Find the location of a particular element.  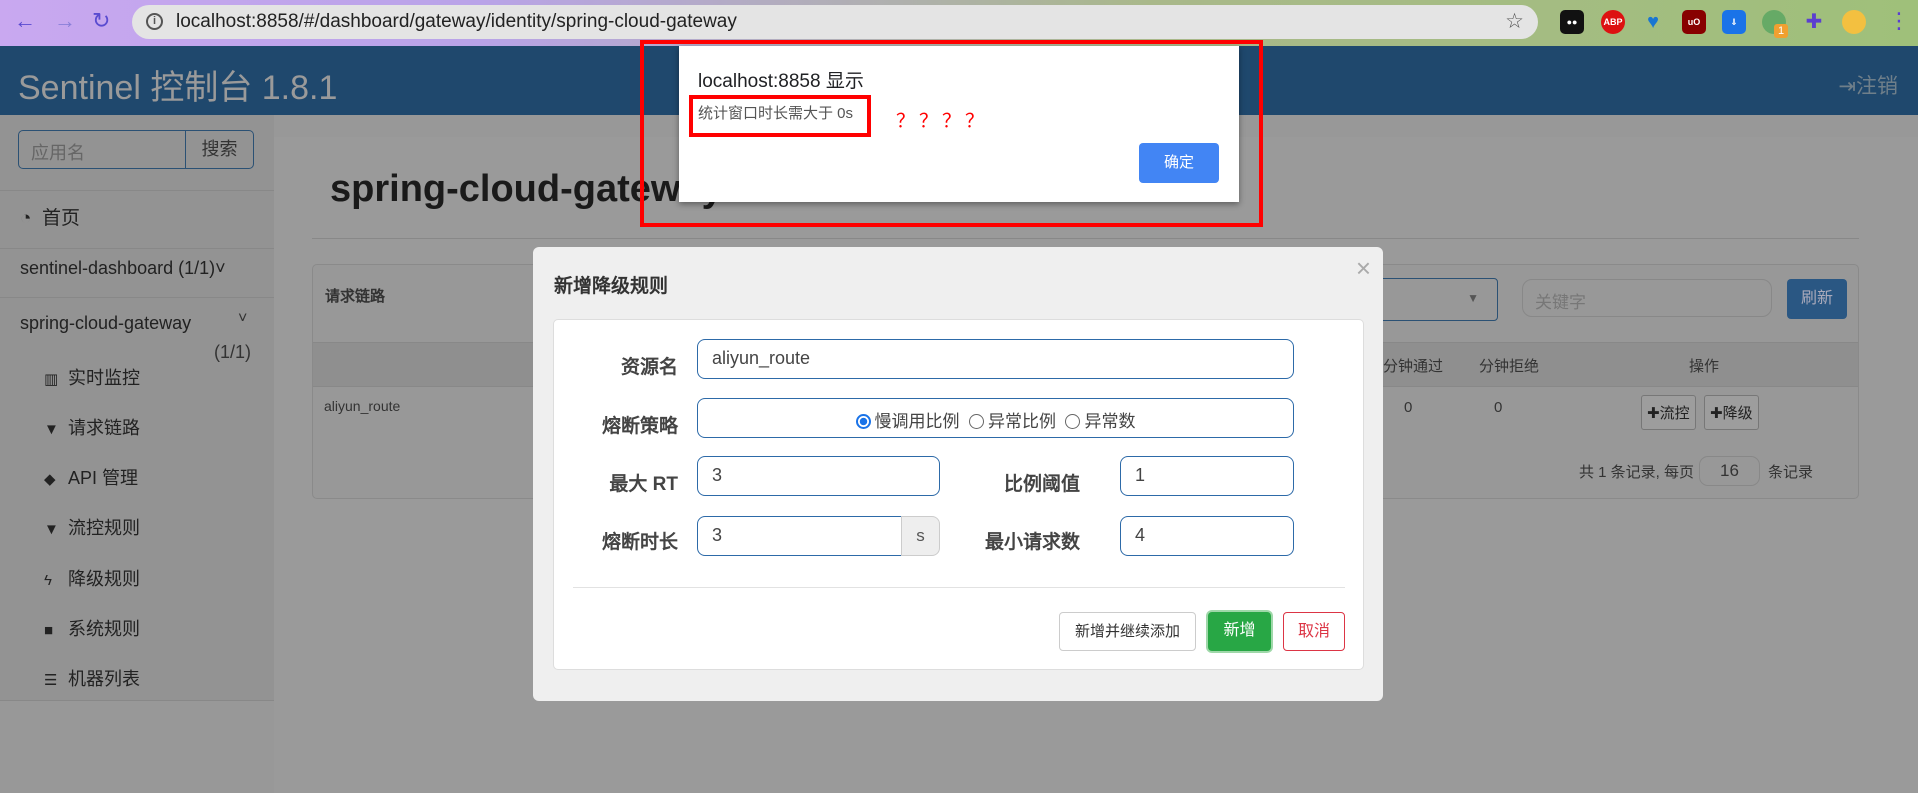

sidebar-item-trace: ▼ 请求链路 is located at coordinates (92, 427).